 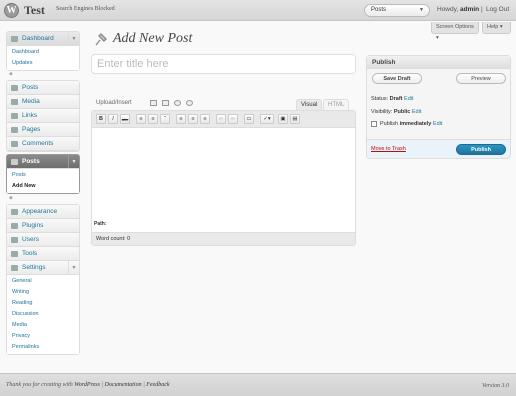 What do you see at coordinates (221, 119) in the screenshot?
I see `link-button: ∞` at bounding box center [221, 119].